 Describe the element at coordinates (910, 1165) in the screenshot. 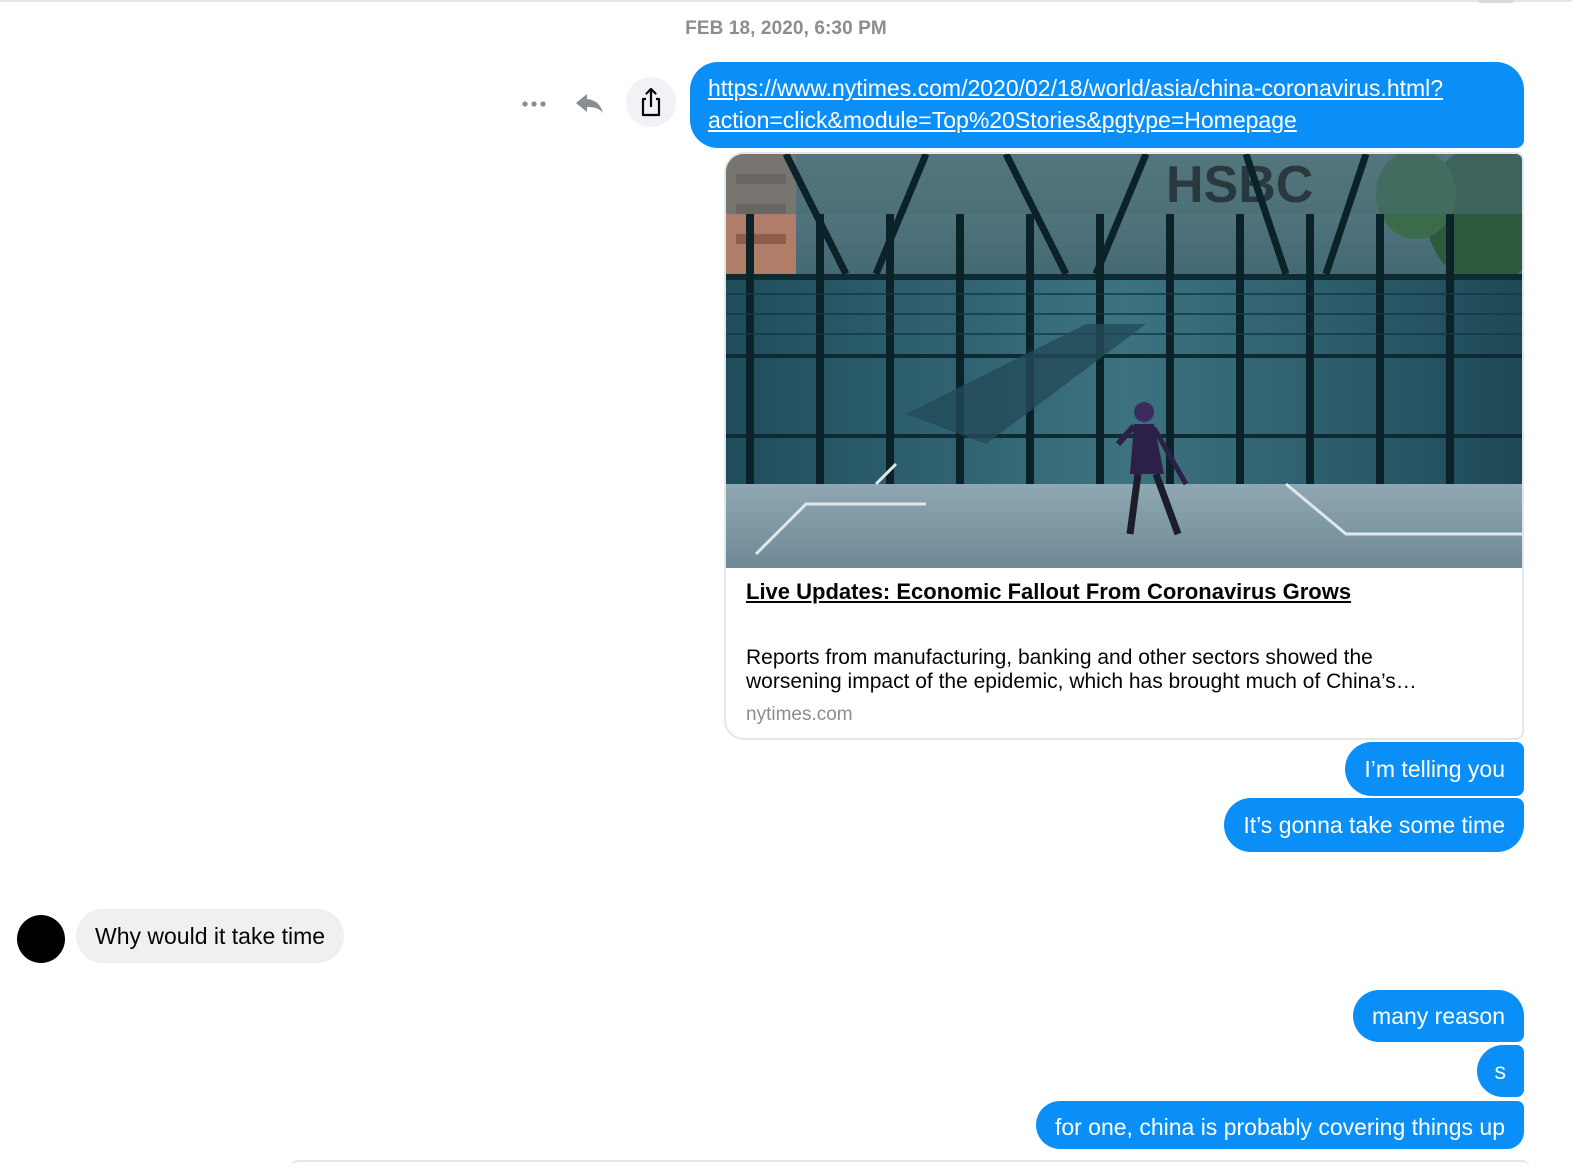

I see `composer-edge` at that location.